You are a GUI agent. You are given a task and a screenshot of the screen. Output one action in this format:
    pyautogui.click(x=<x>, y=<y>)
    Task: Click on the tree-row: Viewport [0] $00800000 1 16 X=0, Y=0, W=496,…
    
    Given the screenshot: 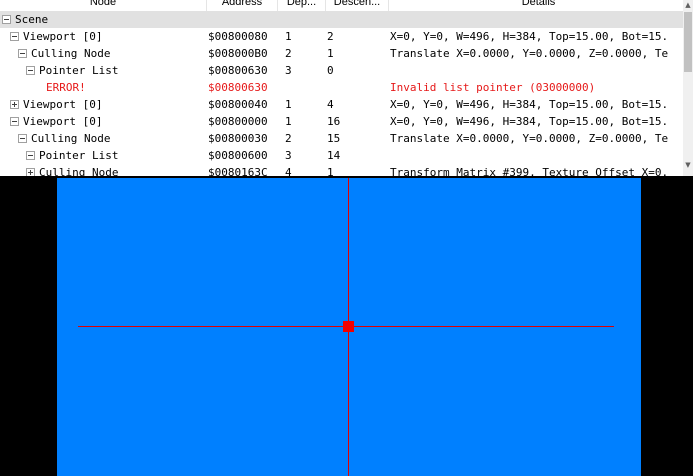 What is the action you would take?
    pyautogui.click(x=341, y=121)
    